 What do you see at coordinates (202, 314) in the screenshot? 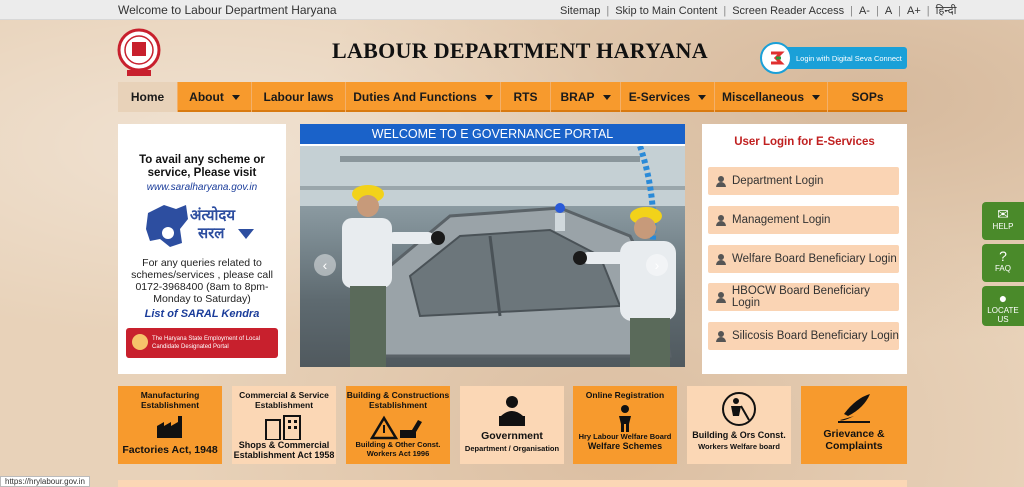
I see `saral-kendra-list-link: List of SARAL Kendra` at bounding box center [202, 314].